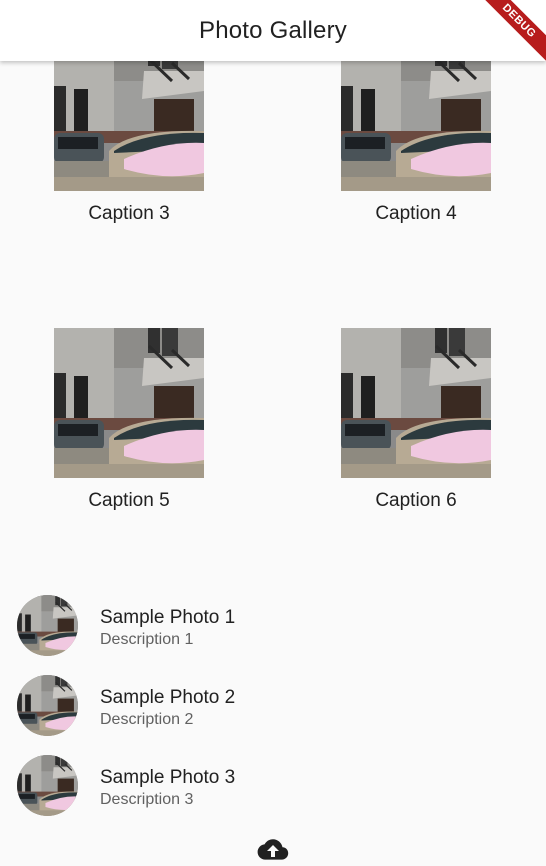 The width and height of the screenshot is (546, 866). What do you see at coordinates (168, 697) in the screenshot?
I see `list-item-title: Sample Photo 2` at bounding box center [168, 697].